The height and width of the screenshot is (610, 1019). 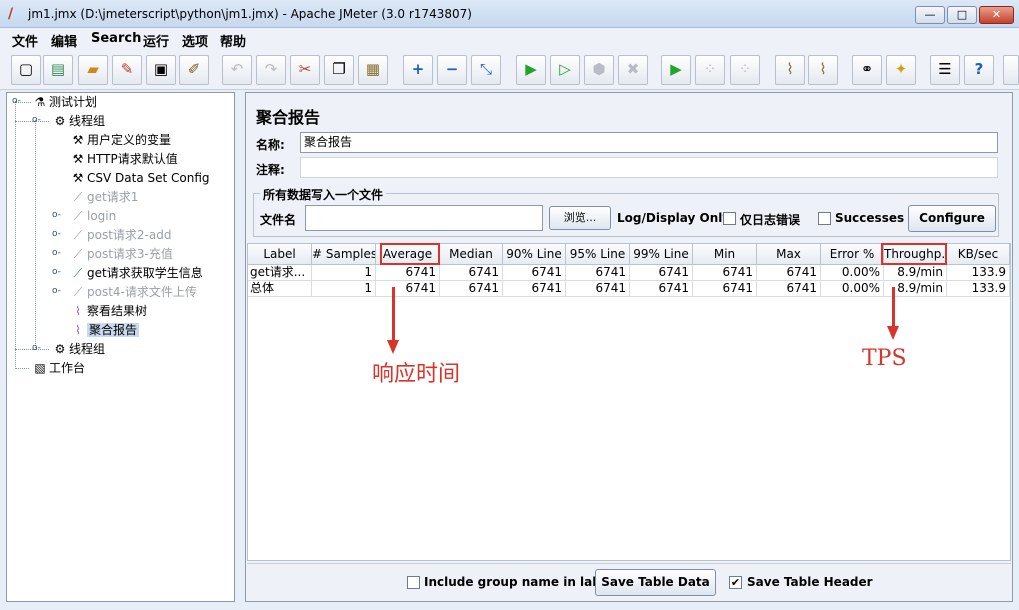 What do you see at coordinates (139, 178) in the screenshot?
I see `tree-node-csv-config: ⚒ CSV Data Set Config` at bounding box center [139, 178].